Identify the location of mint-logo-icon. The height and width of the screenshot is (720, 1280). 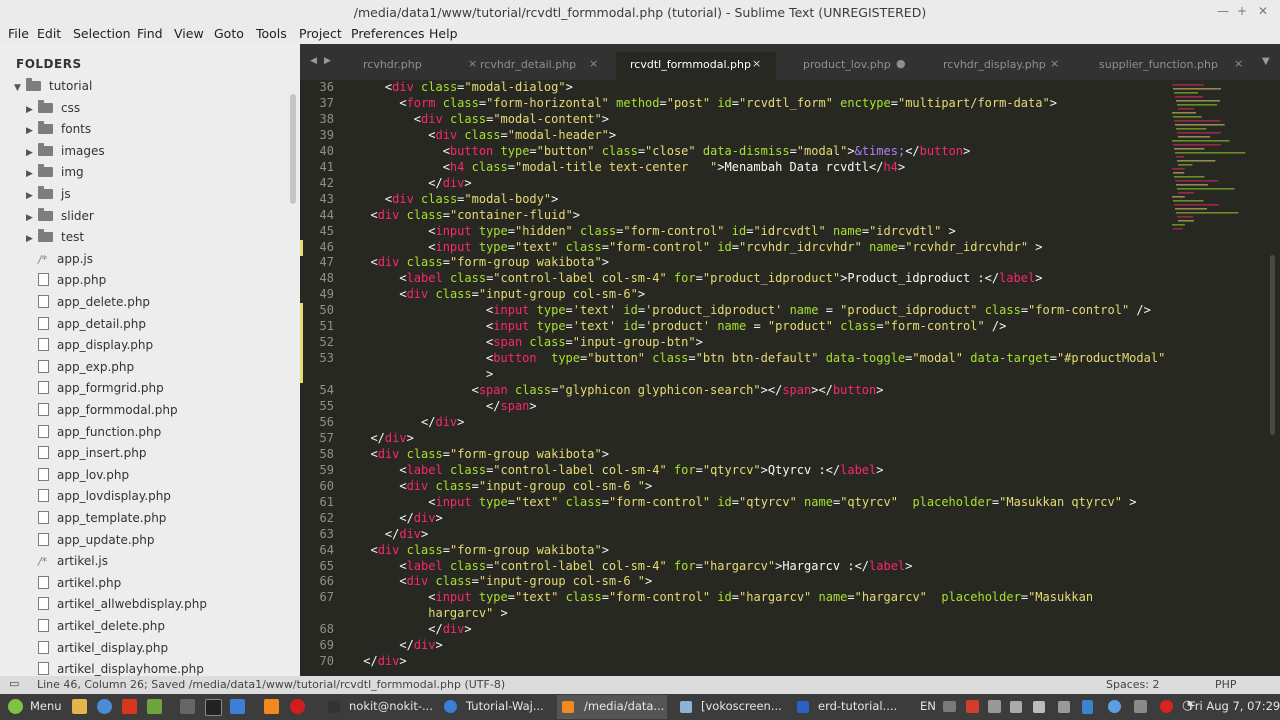
(15, 706).